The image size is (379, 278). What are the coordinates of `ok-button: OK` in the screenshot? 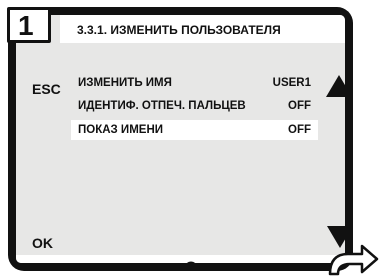 It's located at (42, 243).